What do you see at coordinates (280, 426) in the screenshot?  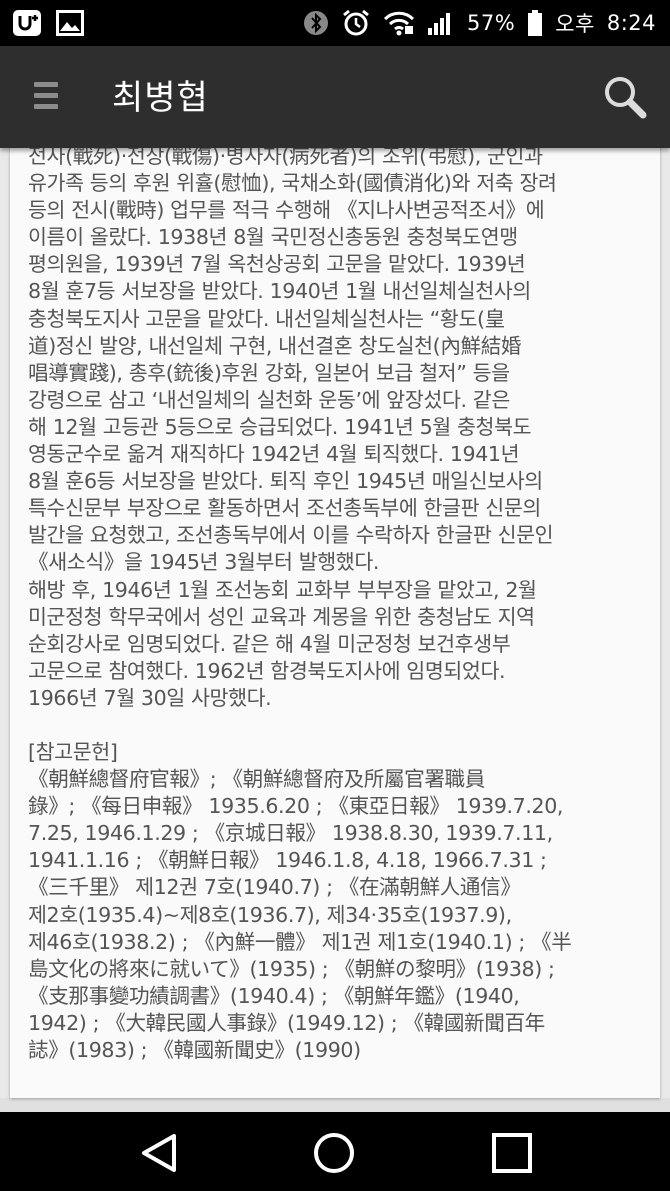 I see `article-line: 해 12월 고등관 5등으로 승급되었다. 1941년 5월 충청북도` at bounding box center [280, 426].